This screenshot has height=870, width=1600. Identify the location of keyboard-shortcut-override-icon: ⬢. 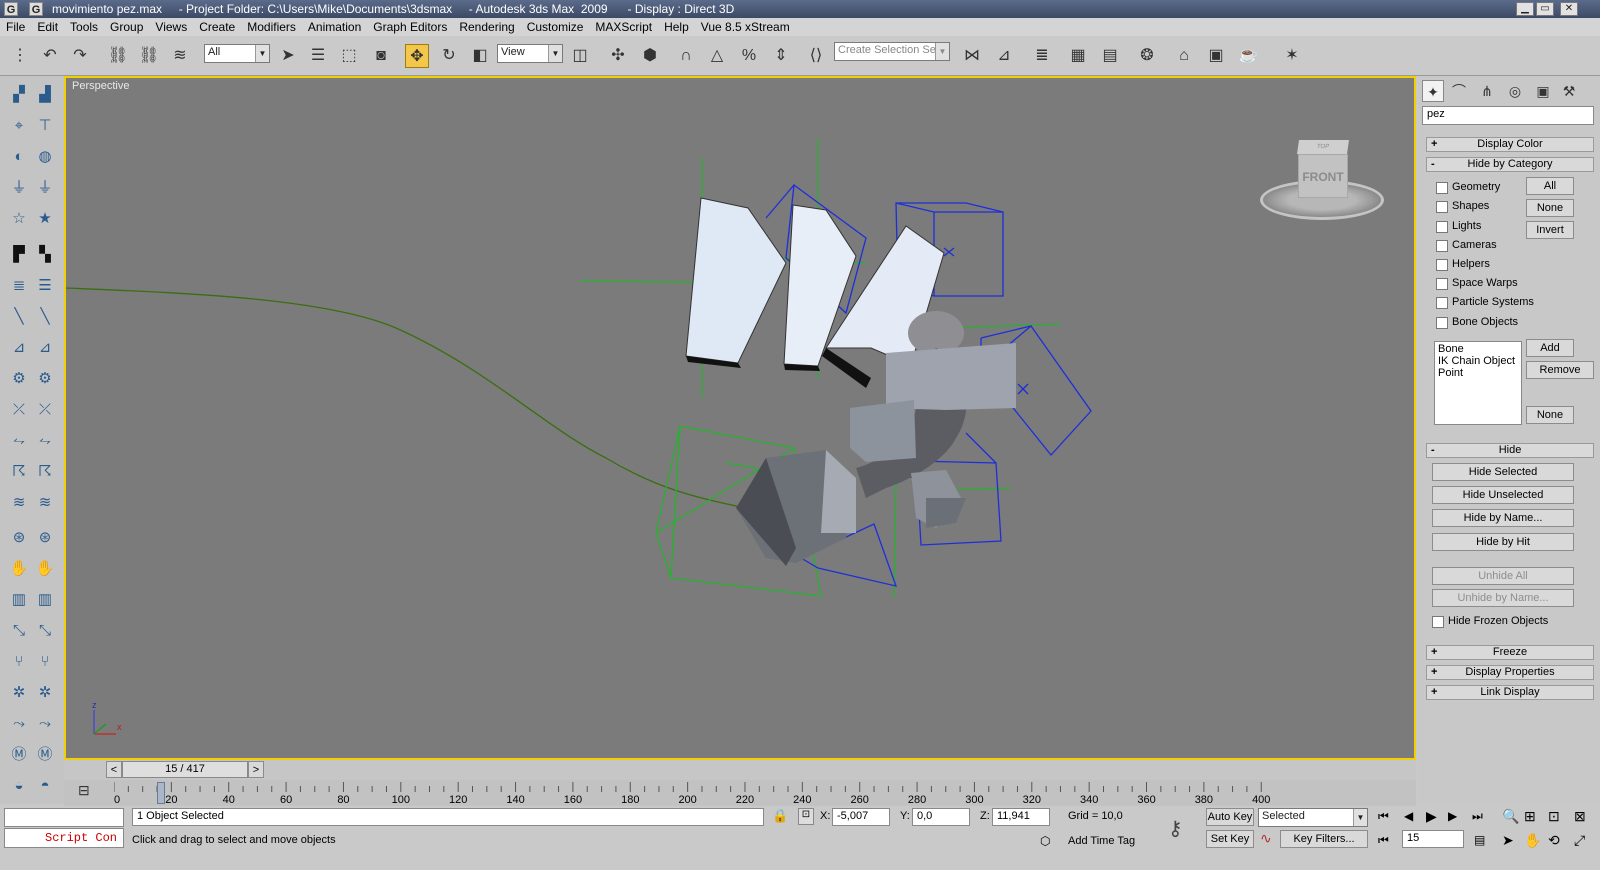
(650, 56).